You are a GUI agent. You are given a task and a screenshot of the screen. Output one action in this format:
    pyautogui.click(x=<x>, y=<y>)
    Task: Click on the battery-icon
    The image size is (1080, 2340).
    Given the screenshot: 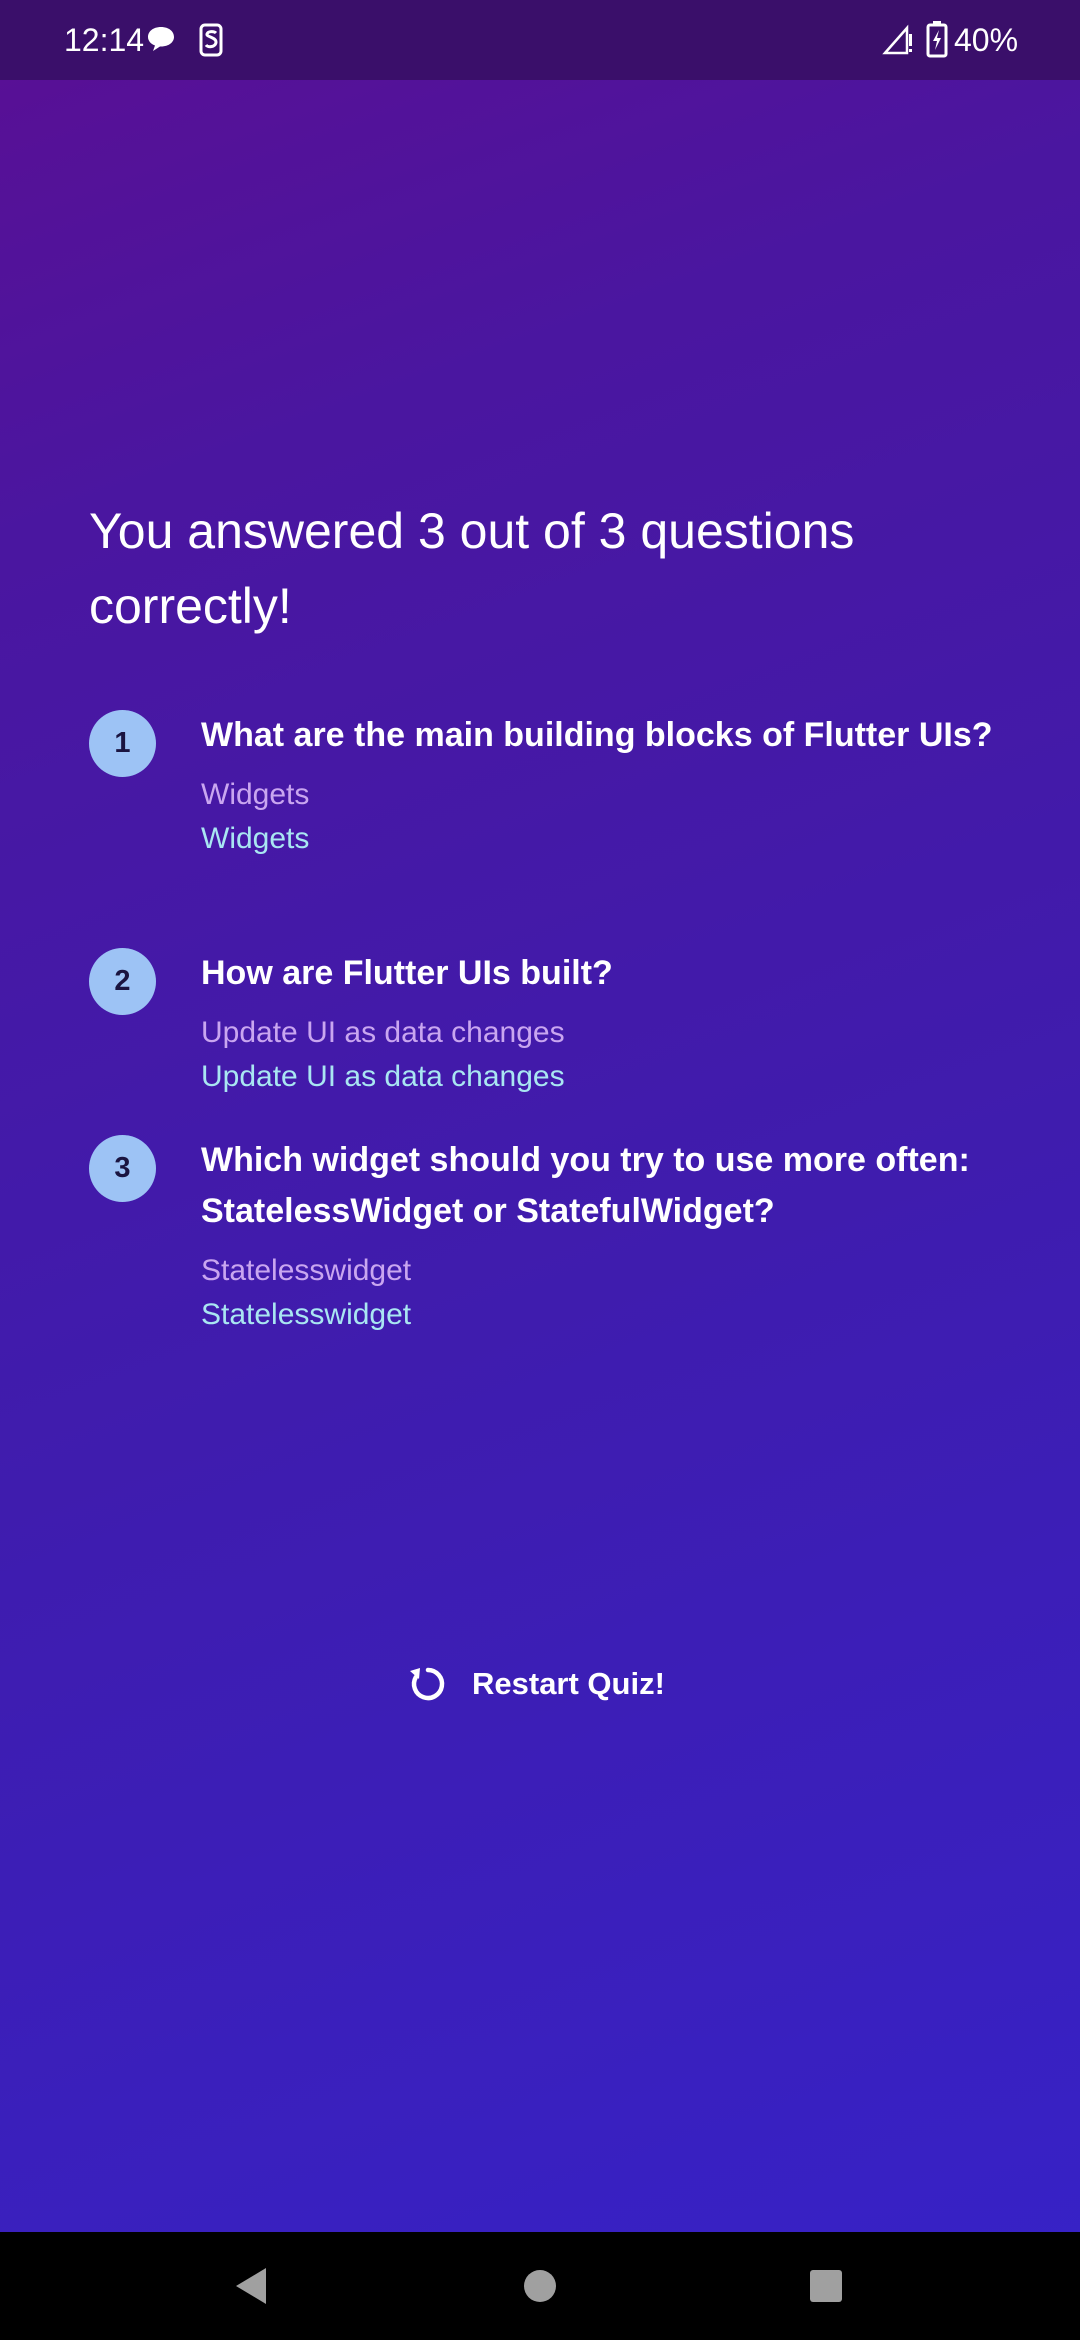 What is the action you would take?
    pyautogui.click(x=937, y=39)
    